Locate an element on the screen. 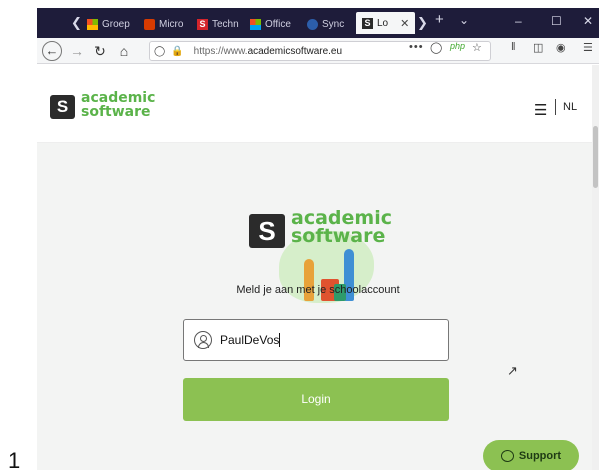  logo-mark: S is located at coordinates (62, 107).